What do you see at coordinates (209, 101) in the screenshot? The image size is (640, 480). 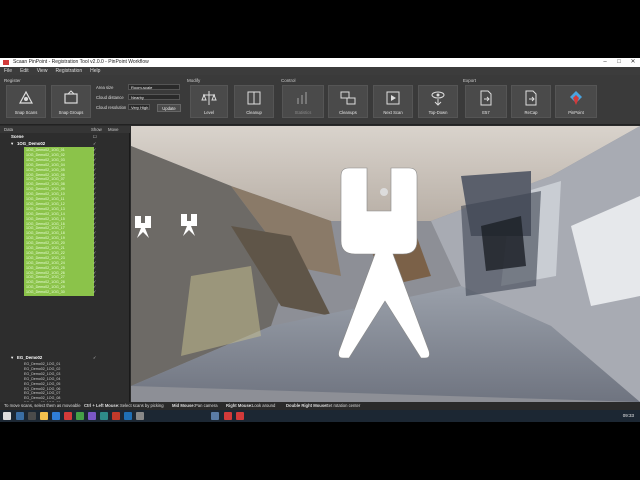 I see `level-button: Level` at bounding box center [209, 101].